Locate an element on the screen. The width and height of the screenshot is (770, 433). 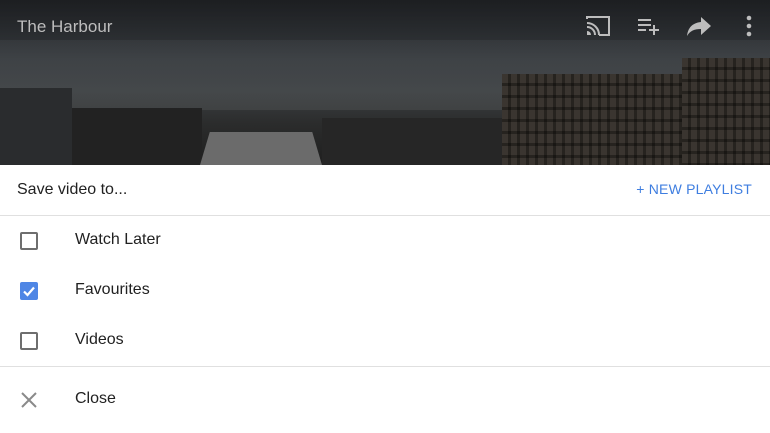
checkmark-icon is located at coordinates (29, 291).